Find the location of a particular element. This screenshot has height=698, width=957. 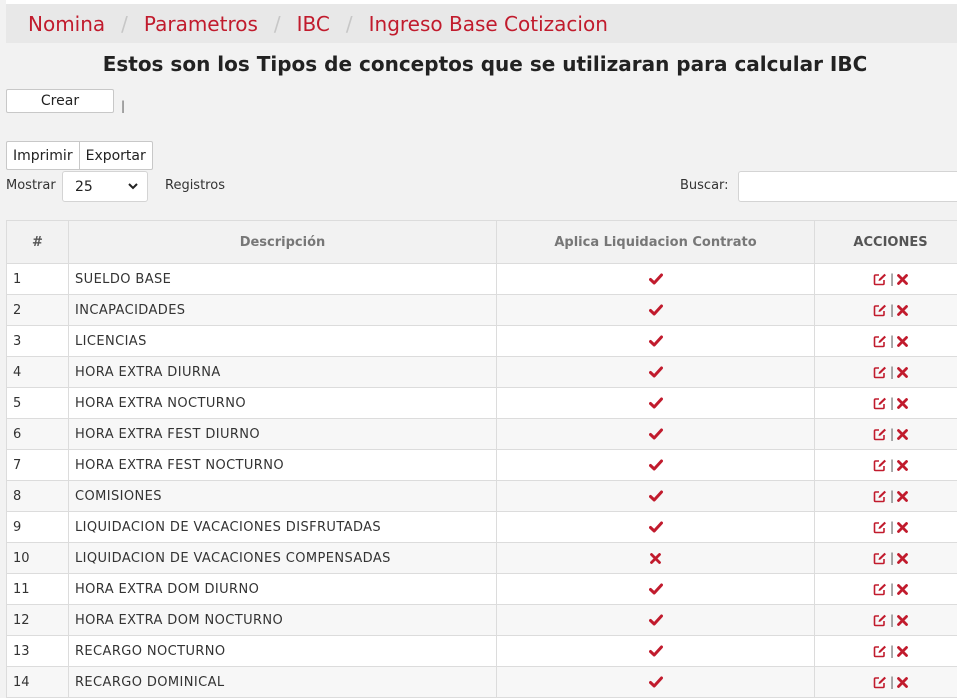

exportar-button: Exportar is located at coordinates (115, 155).